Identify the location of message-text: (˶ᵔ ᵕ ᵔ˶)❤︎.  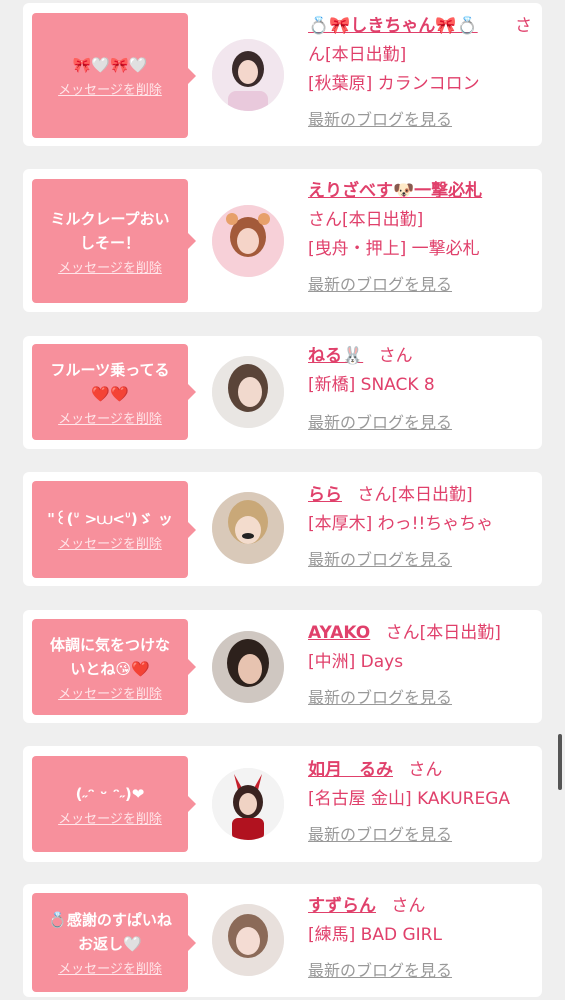
(110, 793).